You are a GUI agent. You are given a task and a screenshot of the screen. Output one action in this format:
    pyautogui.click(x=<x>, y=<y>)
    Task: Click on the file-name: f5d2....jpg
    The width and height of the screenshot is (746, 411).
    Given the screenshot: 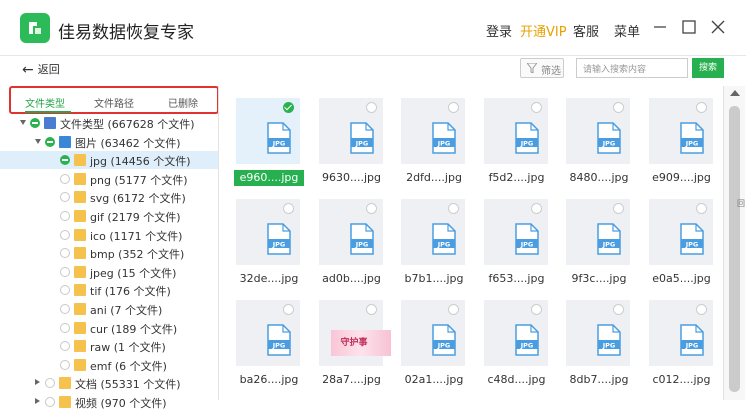 What is the action you would take?
    pyautogui.click(x=517, y=178)
    